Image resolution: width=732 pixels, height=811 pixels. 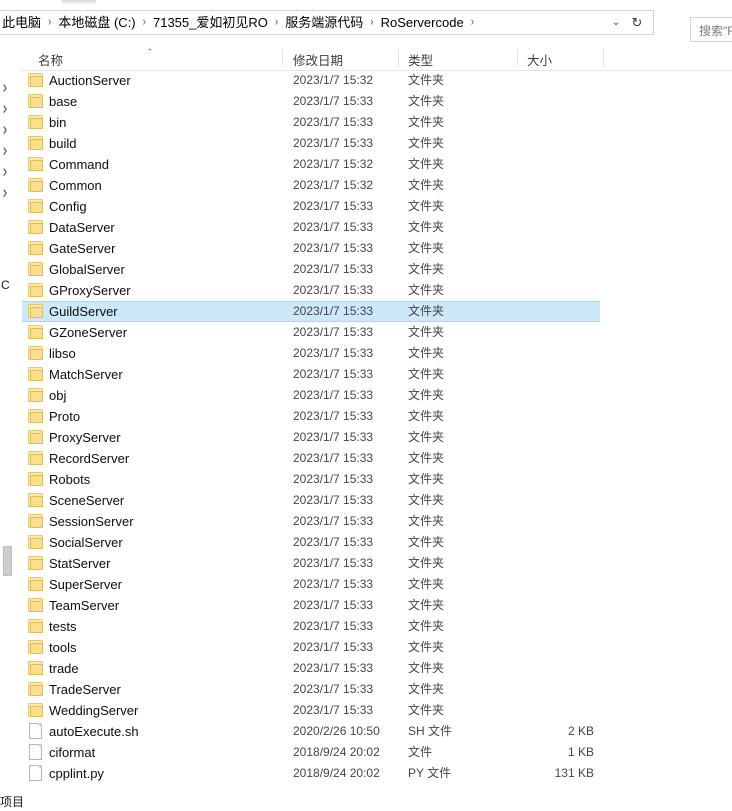 I want to click on column-header-type: 类型, so click(x=420, y=59).